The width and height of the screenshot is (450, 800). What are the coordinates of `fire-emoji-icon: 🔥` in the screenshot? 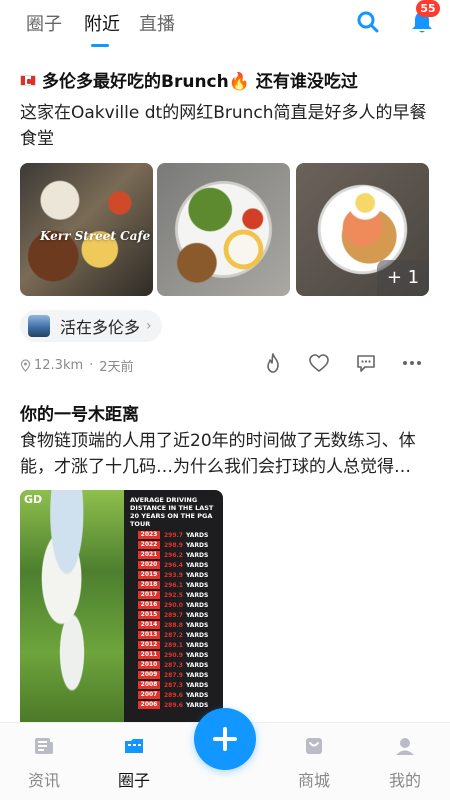 It's located at (239, 82).